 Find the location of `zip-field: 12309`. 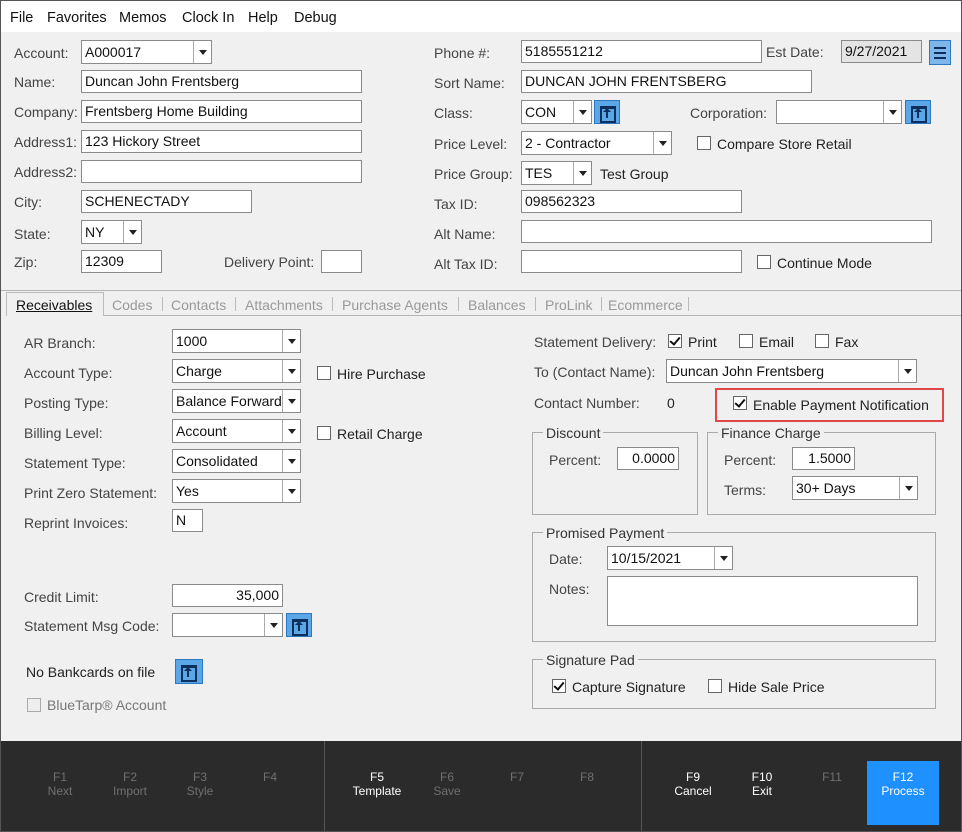

zip-field: 12309 is located at coordinates (121, 261).